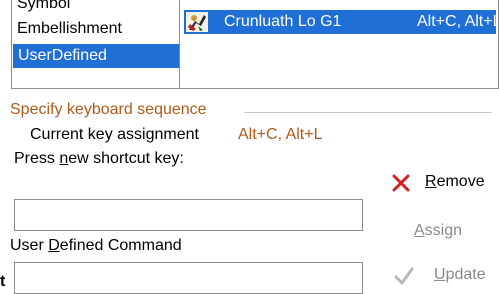 The height and width of the screenshot is (294, 499). I want to click on category-item-symbol: Symbol, so click(43, 8).